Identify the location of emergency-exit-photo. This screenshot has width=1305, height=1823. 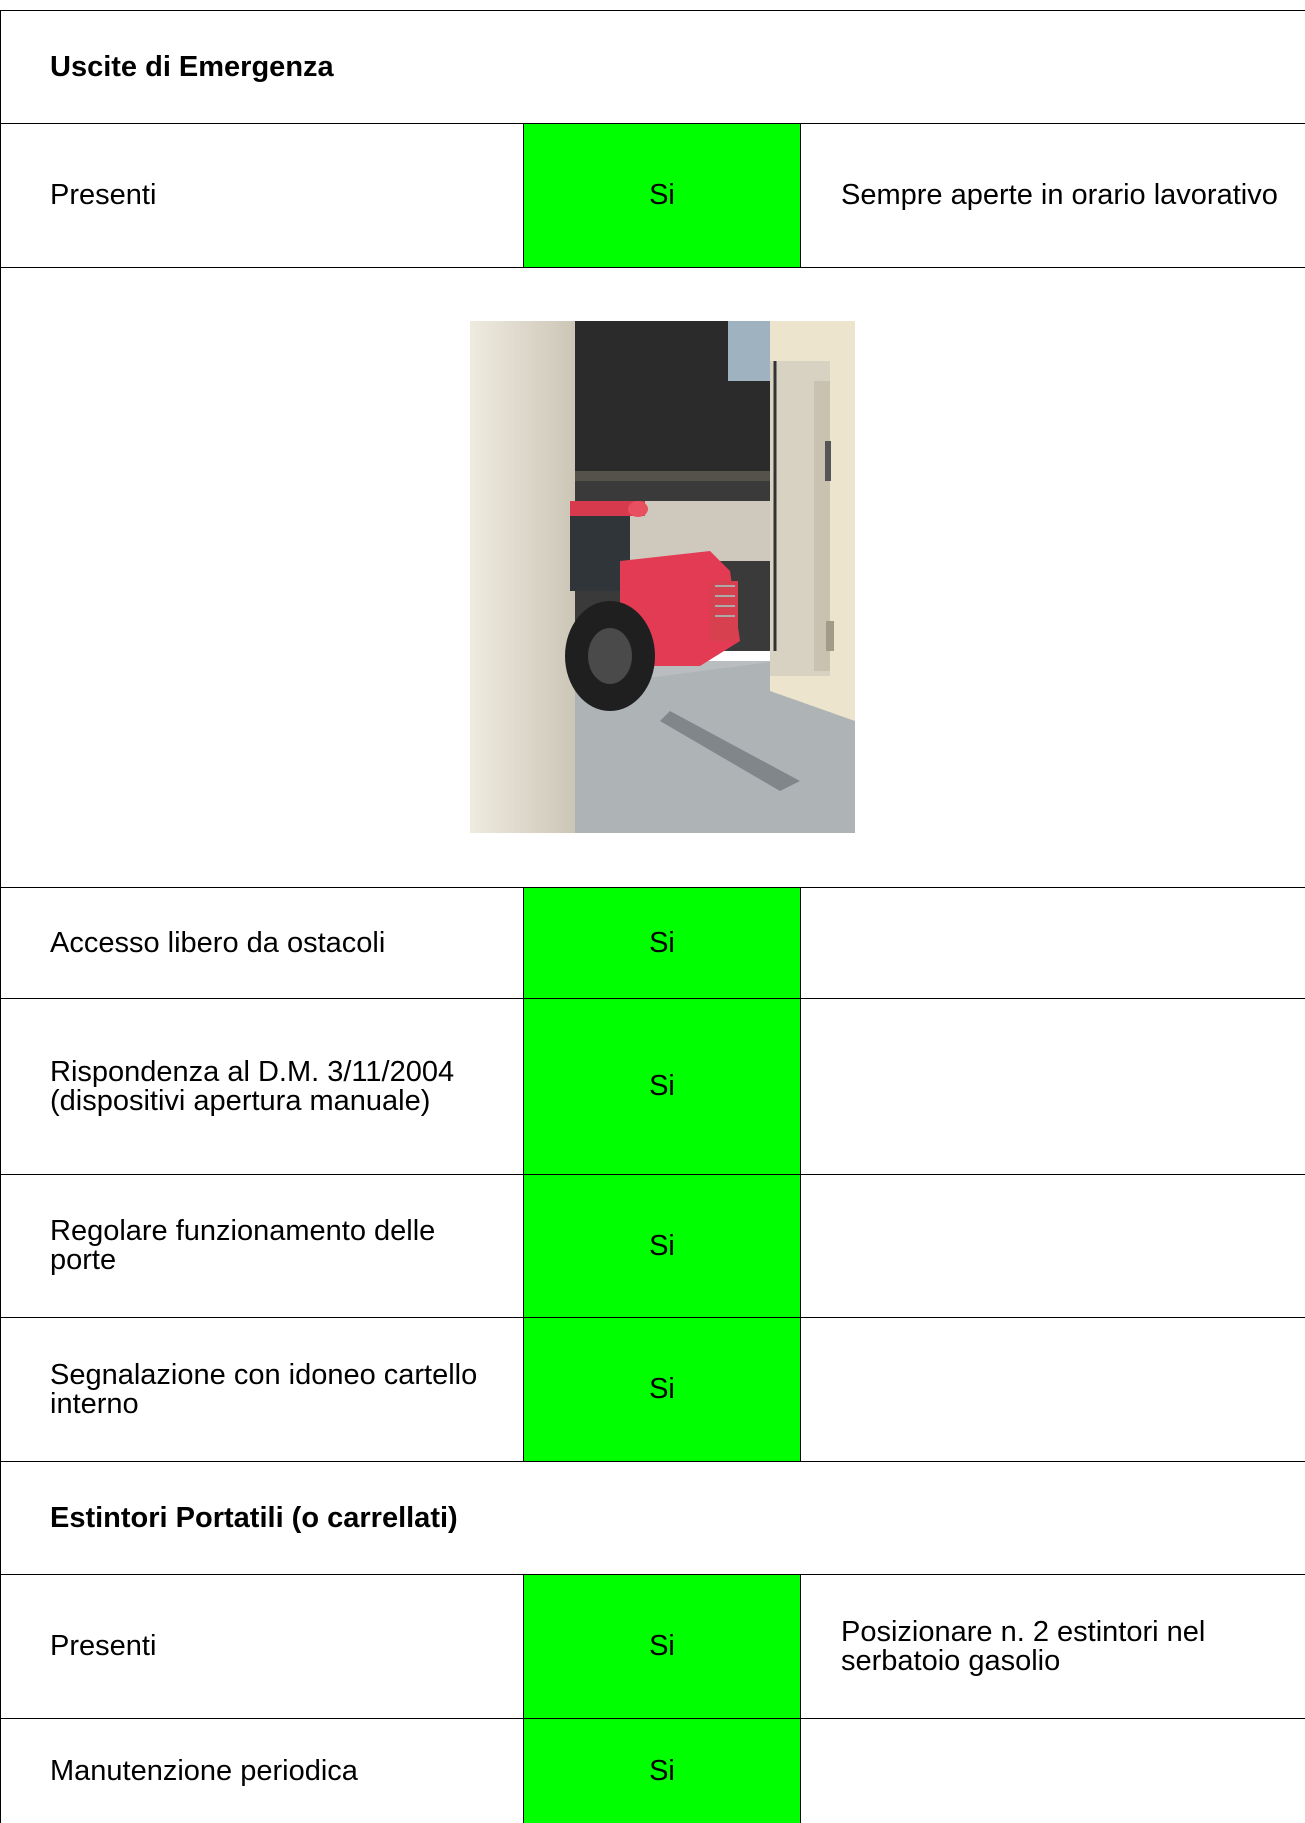
(662, 577).